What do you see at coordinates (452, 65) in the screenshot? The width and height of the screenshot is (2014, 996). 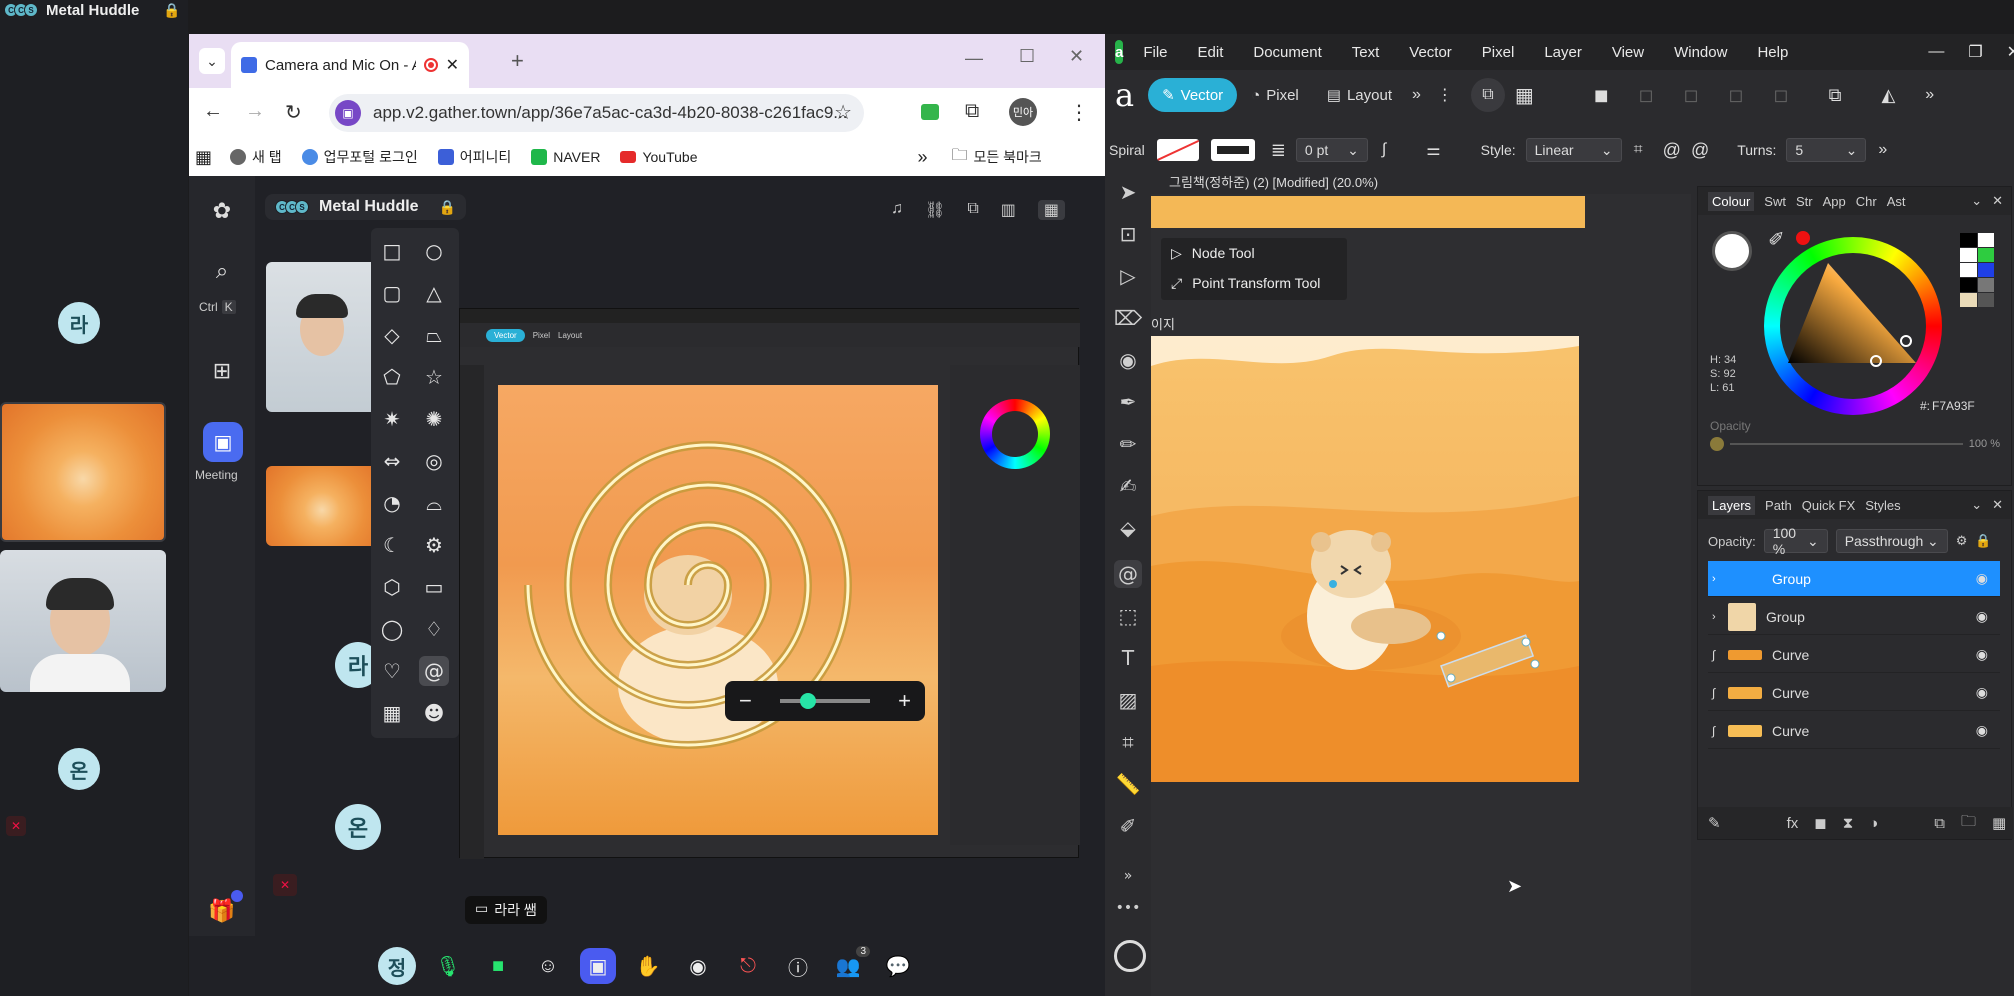 I see `close-tab-icon: ✕` at bounding box center [452, 65].